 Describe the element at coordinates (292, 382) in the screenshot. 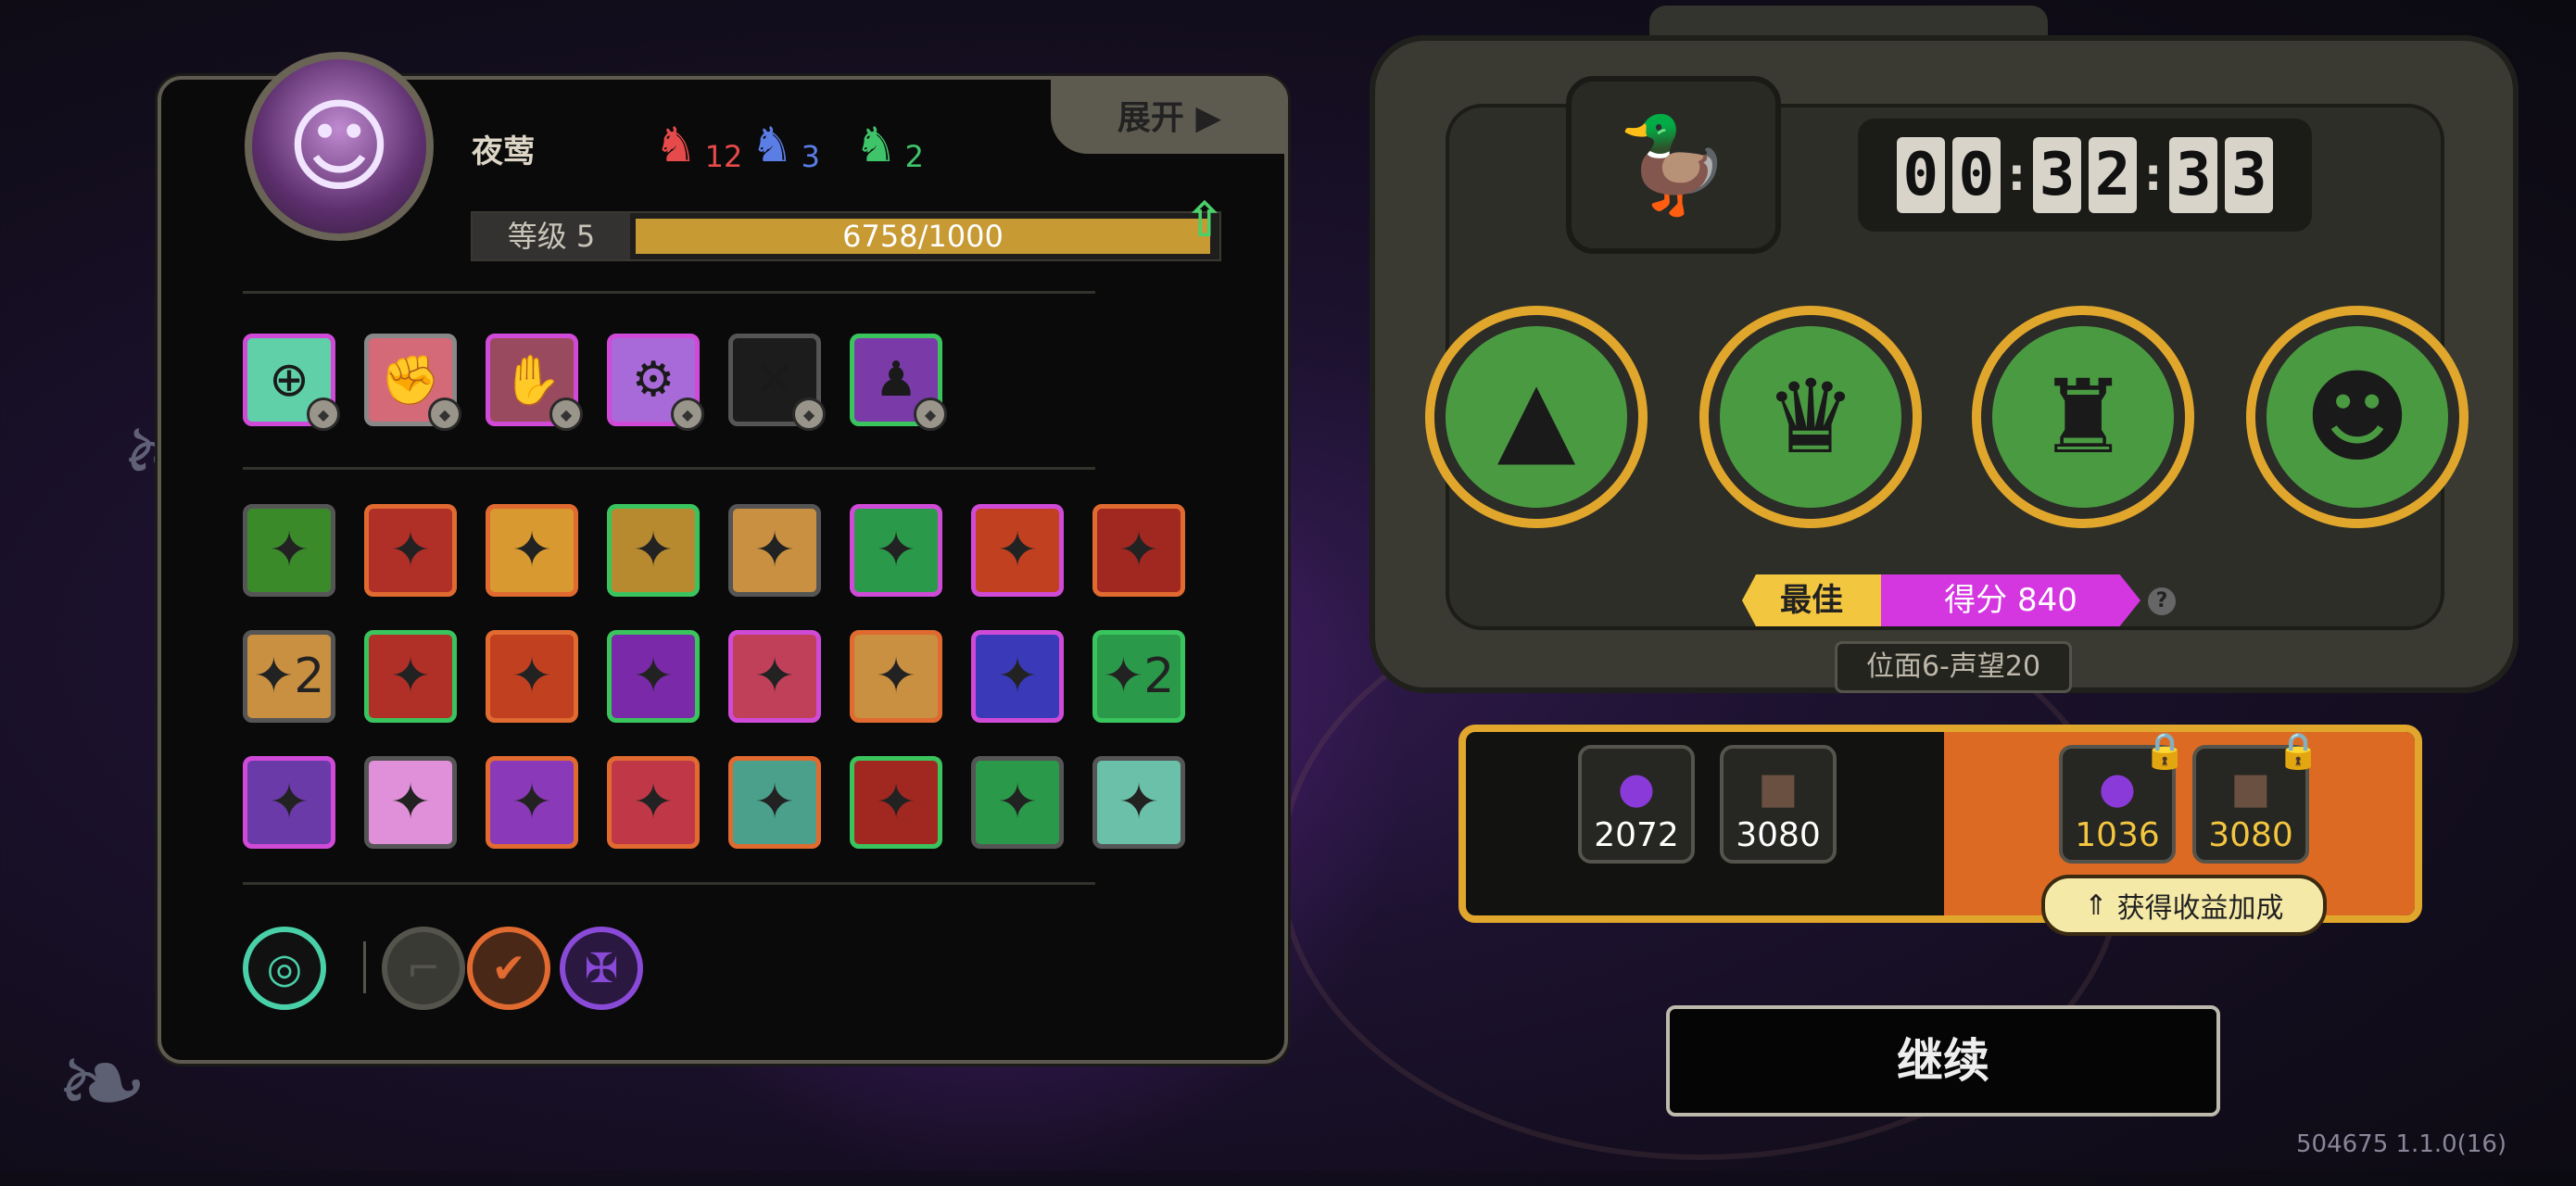

I see `equipment-slot: ⊕ ◆` at that location.